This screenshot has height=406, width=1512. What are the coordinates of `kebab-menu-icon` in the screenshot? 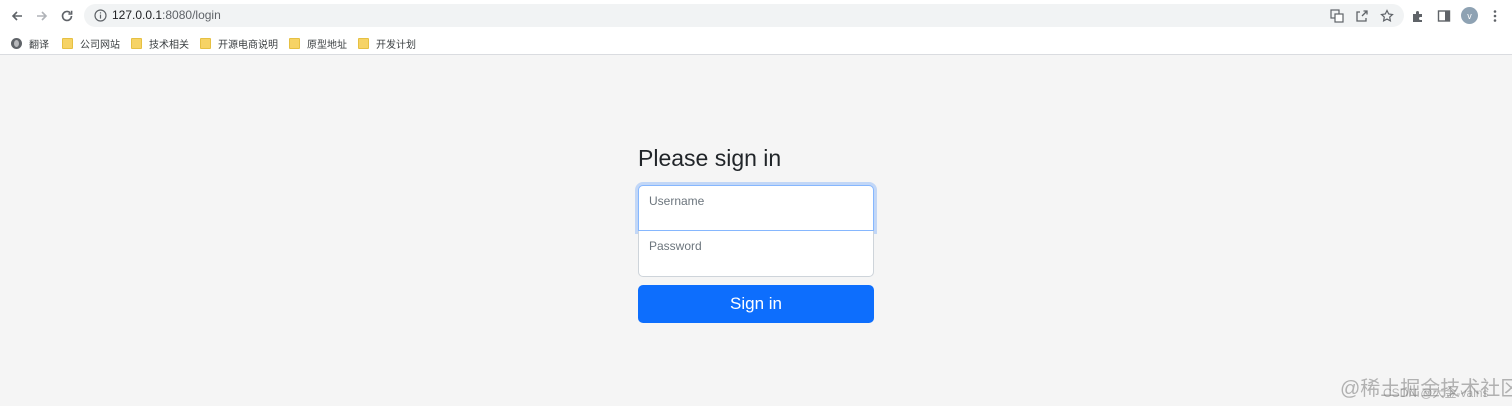 It's located at (1495, 16).